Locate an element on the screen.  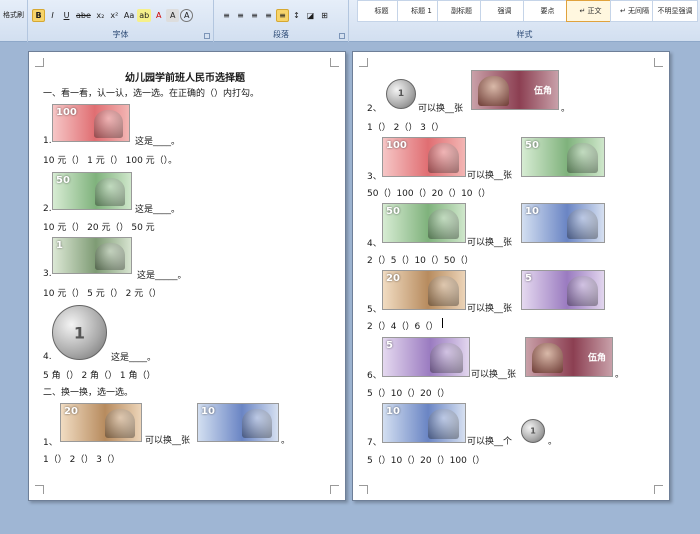
question-number: 3. is located at coordinates (47, 274).